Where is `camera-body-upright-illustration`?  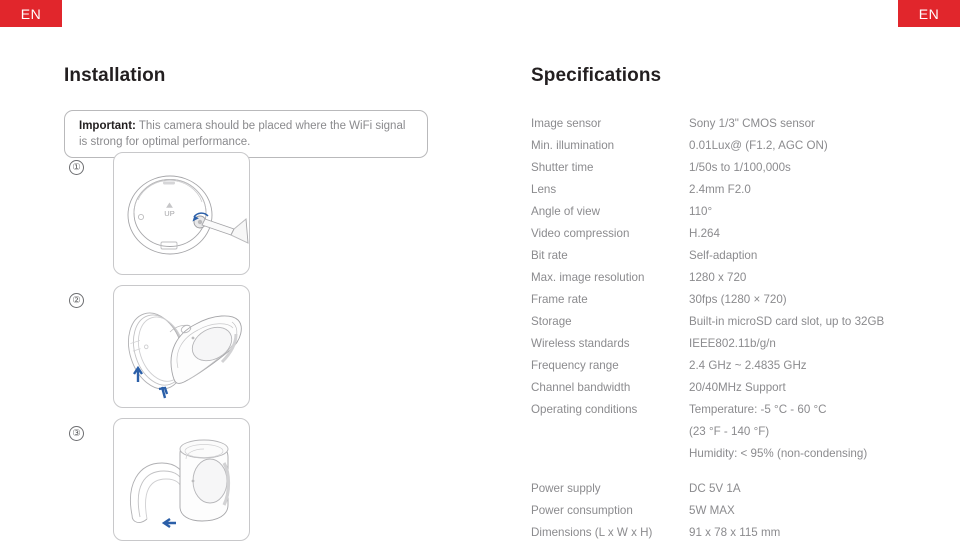 camera-body-upright-illustration is located at coordinates (181, 479).